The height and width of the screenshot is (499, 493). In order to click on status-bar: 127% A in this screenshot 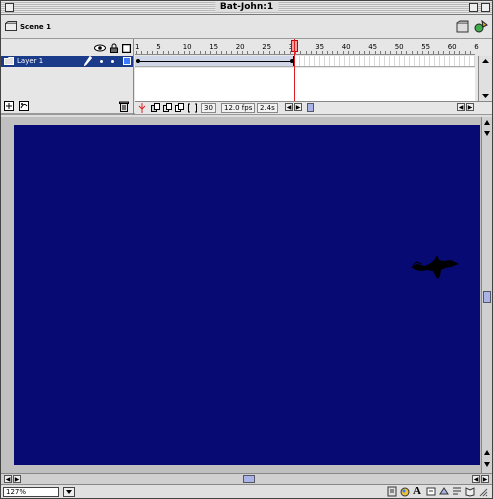, I will do `click(246, 491)`.